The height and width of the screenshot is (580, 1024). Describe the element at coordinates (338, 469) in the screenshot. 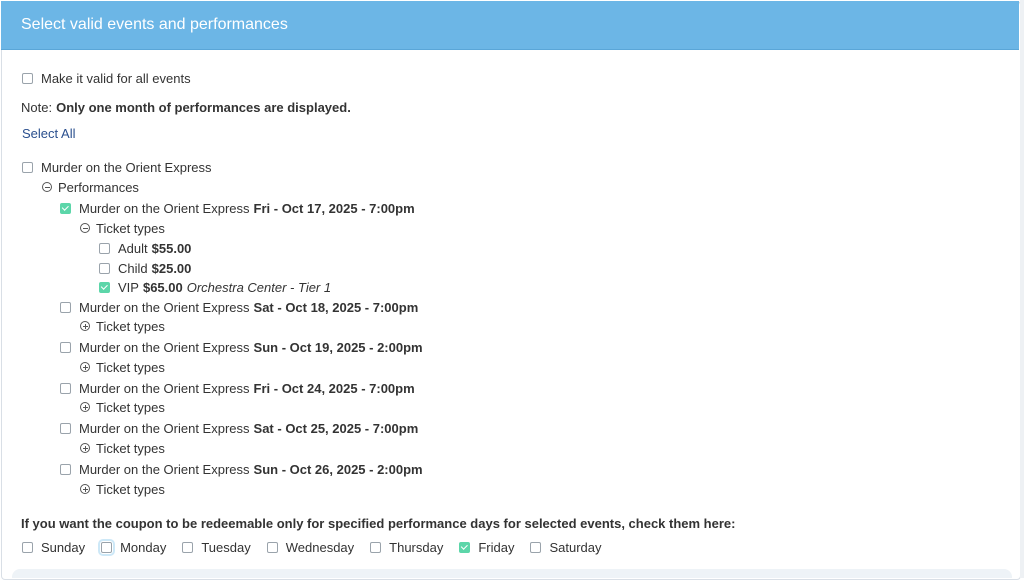

I see `performance-date: Sun - Oct 26, 2025 - 2:00pm` at that location.